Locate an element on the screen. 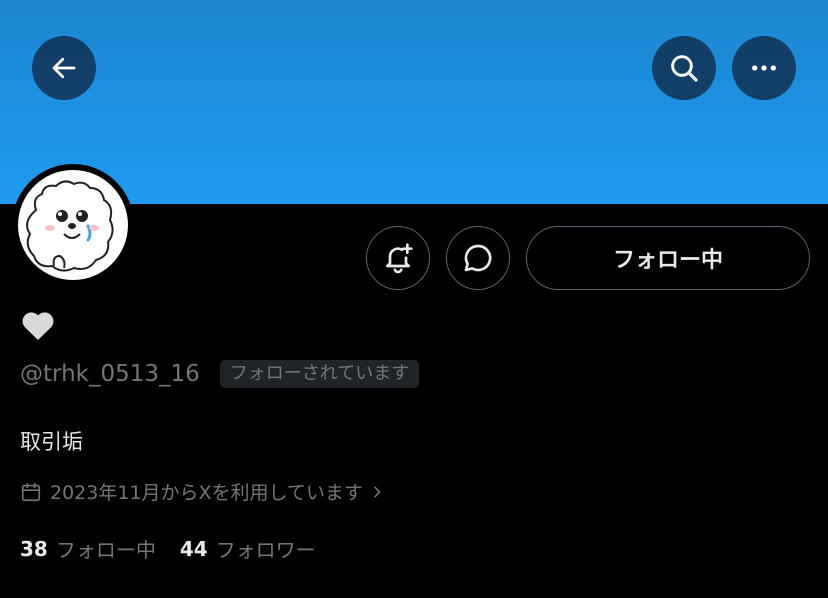 The width and height of the screenshot is (828, 598). bell-plus-icon is located at coordinates (399, 258).